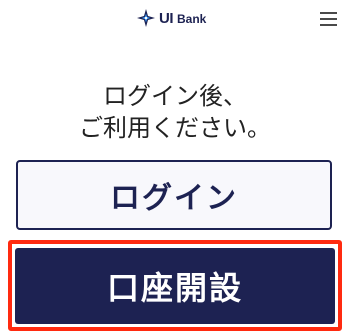  What do you see at coordinates (166, 18) in the screenshot?
I see `brand-ui-text: UI` at bounding box center [166, 18].